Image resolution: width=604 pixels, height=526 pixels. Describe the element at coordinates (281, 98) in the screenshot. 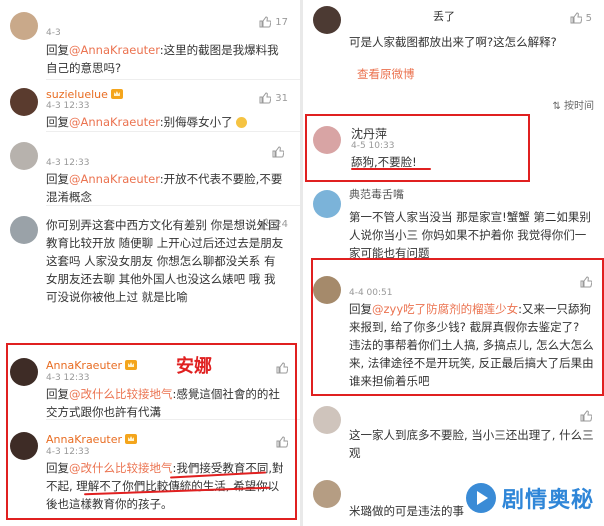

I see `like-count: 31` at that location.